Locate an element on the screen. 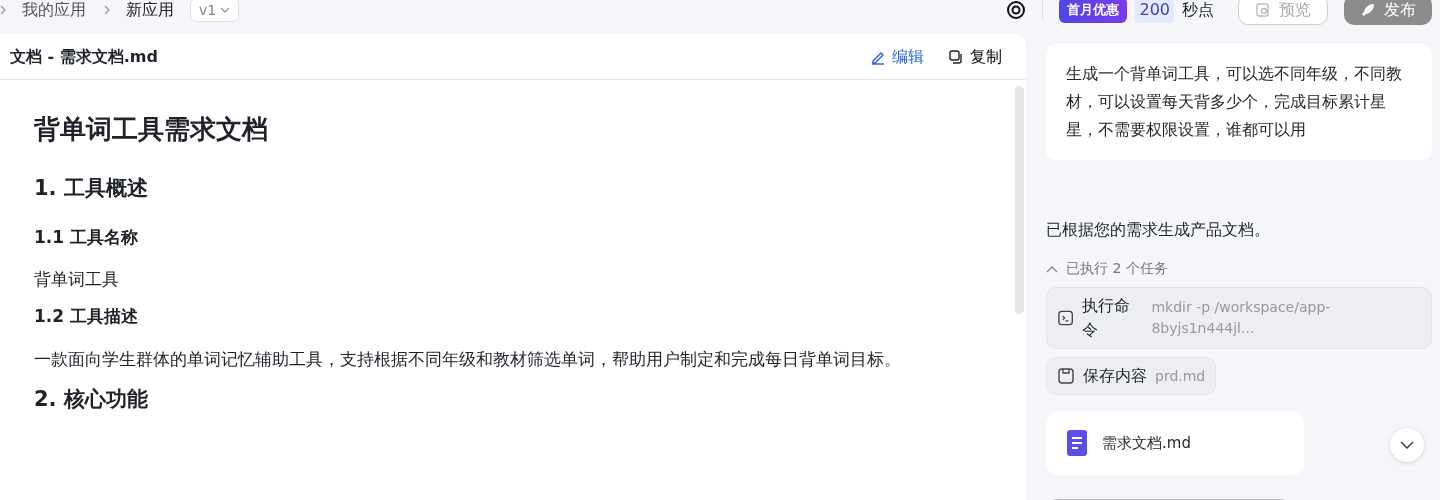 The height and width of the screenshot is (500, 1440). task-chip: 保存内容 prd.md is located at coordinates (1131, 376).